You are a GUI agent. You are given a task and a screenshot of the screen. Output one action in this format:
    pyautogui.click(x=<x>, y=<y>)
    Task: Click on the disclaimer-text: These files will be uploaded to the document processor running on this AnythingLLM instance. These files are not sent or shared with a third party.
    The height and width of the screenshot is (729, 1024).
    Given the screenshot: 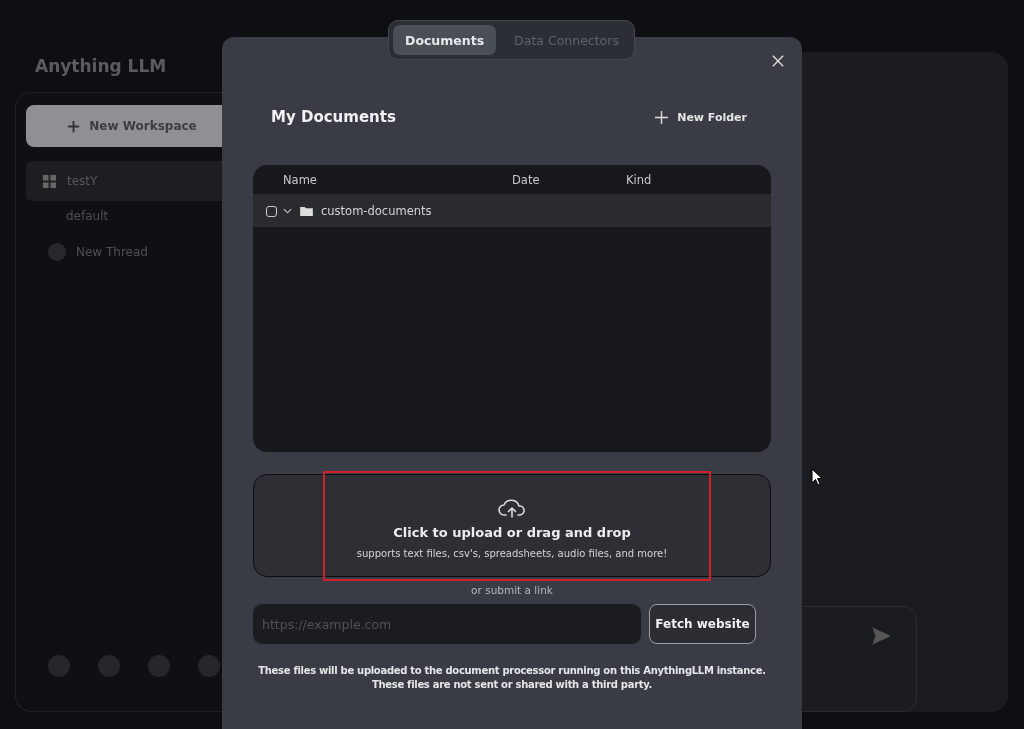 What is the action you would take?
    pyautogui.click(x=512, y=678)
    